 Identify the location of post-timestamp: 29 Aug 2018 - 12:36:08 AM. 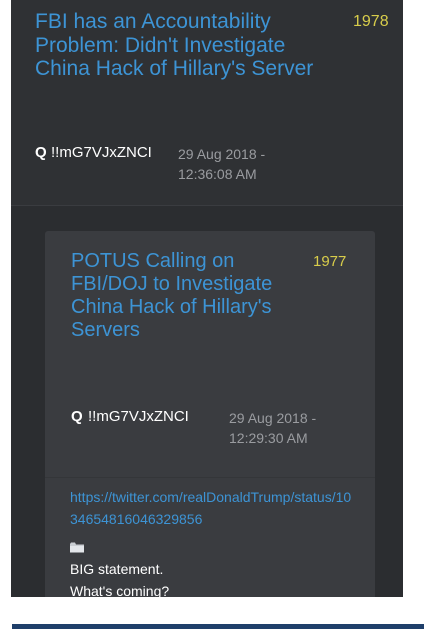
(258, 164).